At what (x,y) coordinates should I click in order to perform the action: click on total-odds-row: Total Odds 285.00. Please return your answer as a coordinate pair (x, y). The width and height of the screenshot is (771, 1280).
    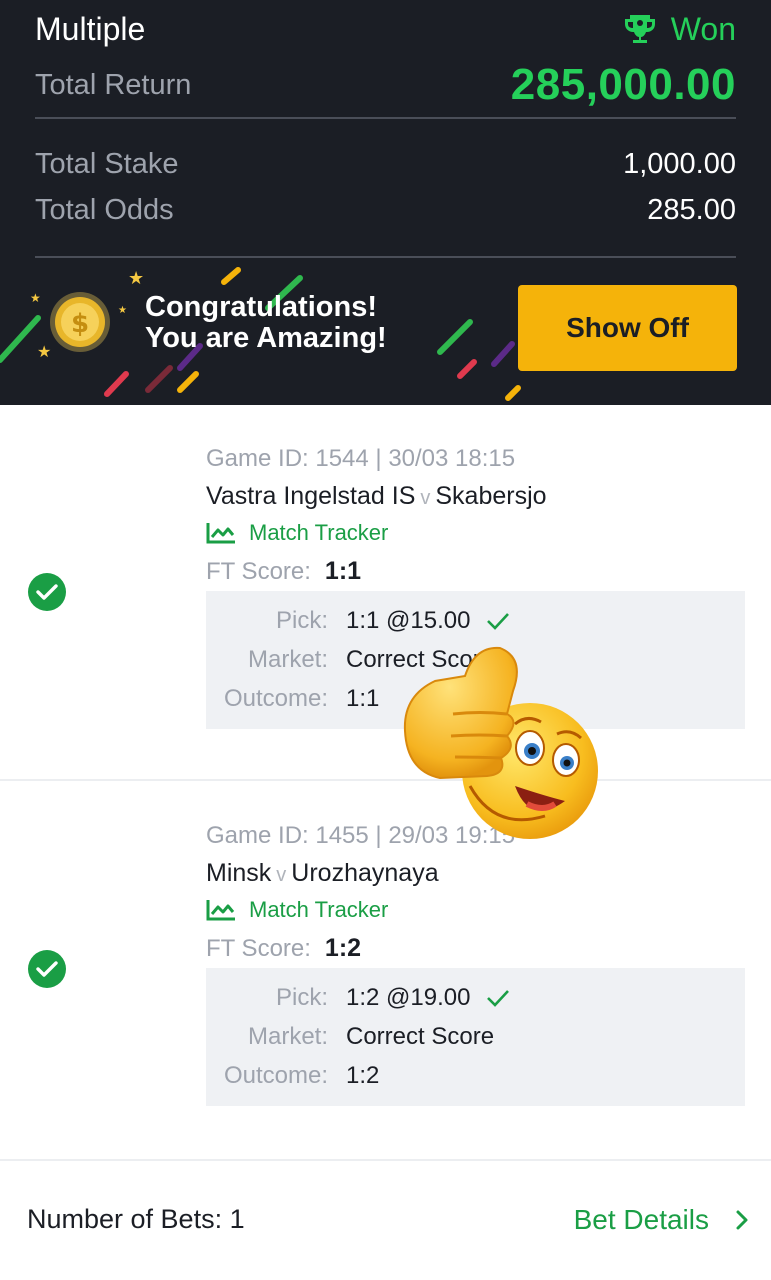
    Looking at the image, I should click on (385, 210).